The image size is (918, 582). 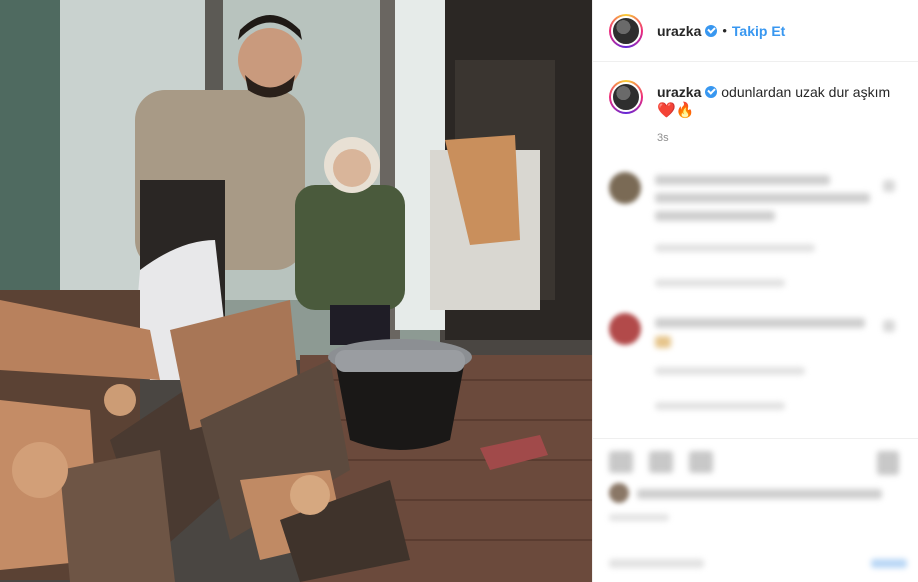 I want to click on comment-icon, so click(x=661, y=462).